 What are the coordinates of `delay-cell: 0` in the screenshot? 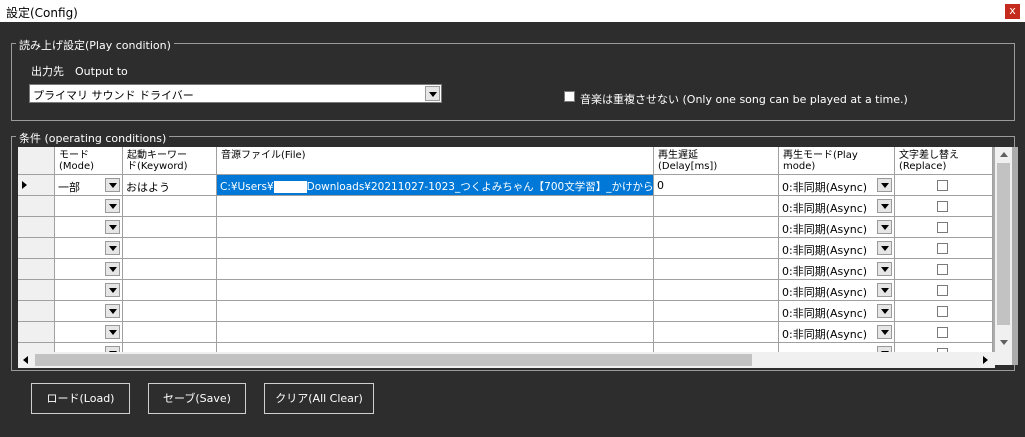 It's located at (716, 185).